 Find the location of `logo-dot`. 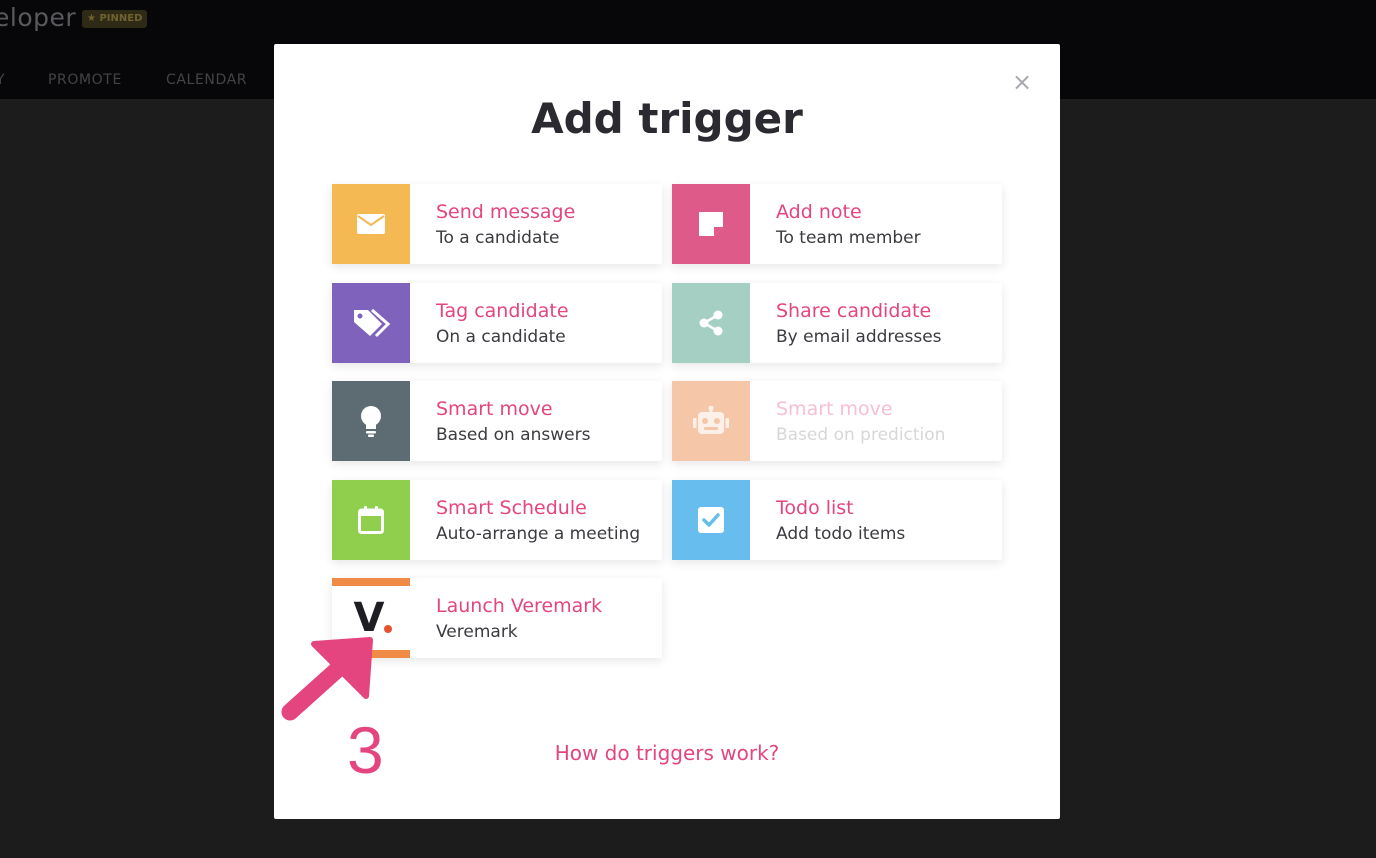

logo-dot is located at coordinates (388, 629).